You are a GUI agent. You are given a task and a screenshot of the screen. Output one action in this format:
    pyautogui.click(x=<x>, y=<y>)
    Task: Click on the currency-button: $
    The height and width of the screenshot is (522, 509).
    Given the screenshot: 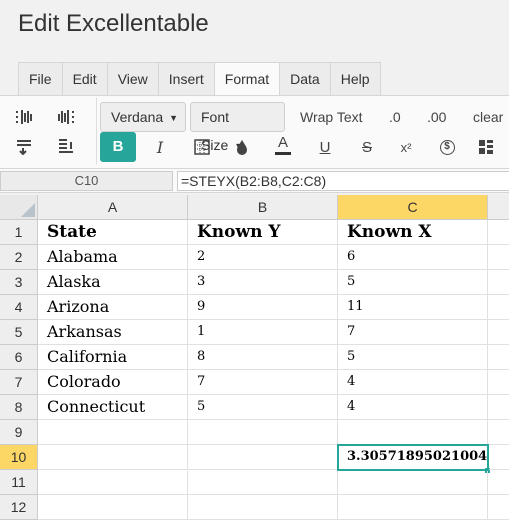 What is the action you would take?
    pyautogui.click(x=447, y=147)
    